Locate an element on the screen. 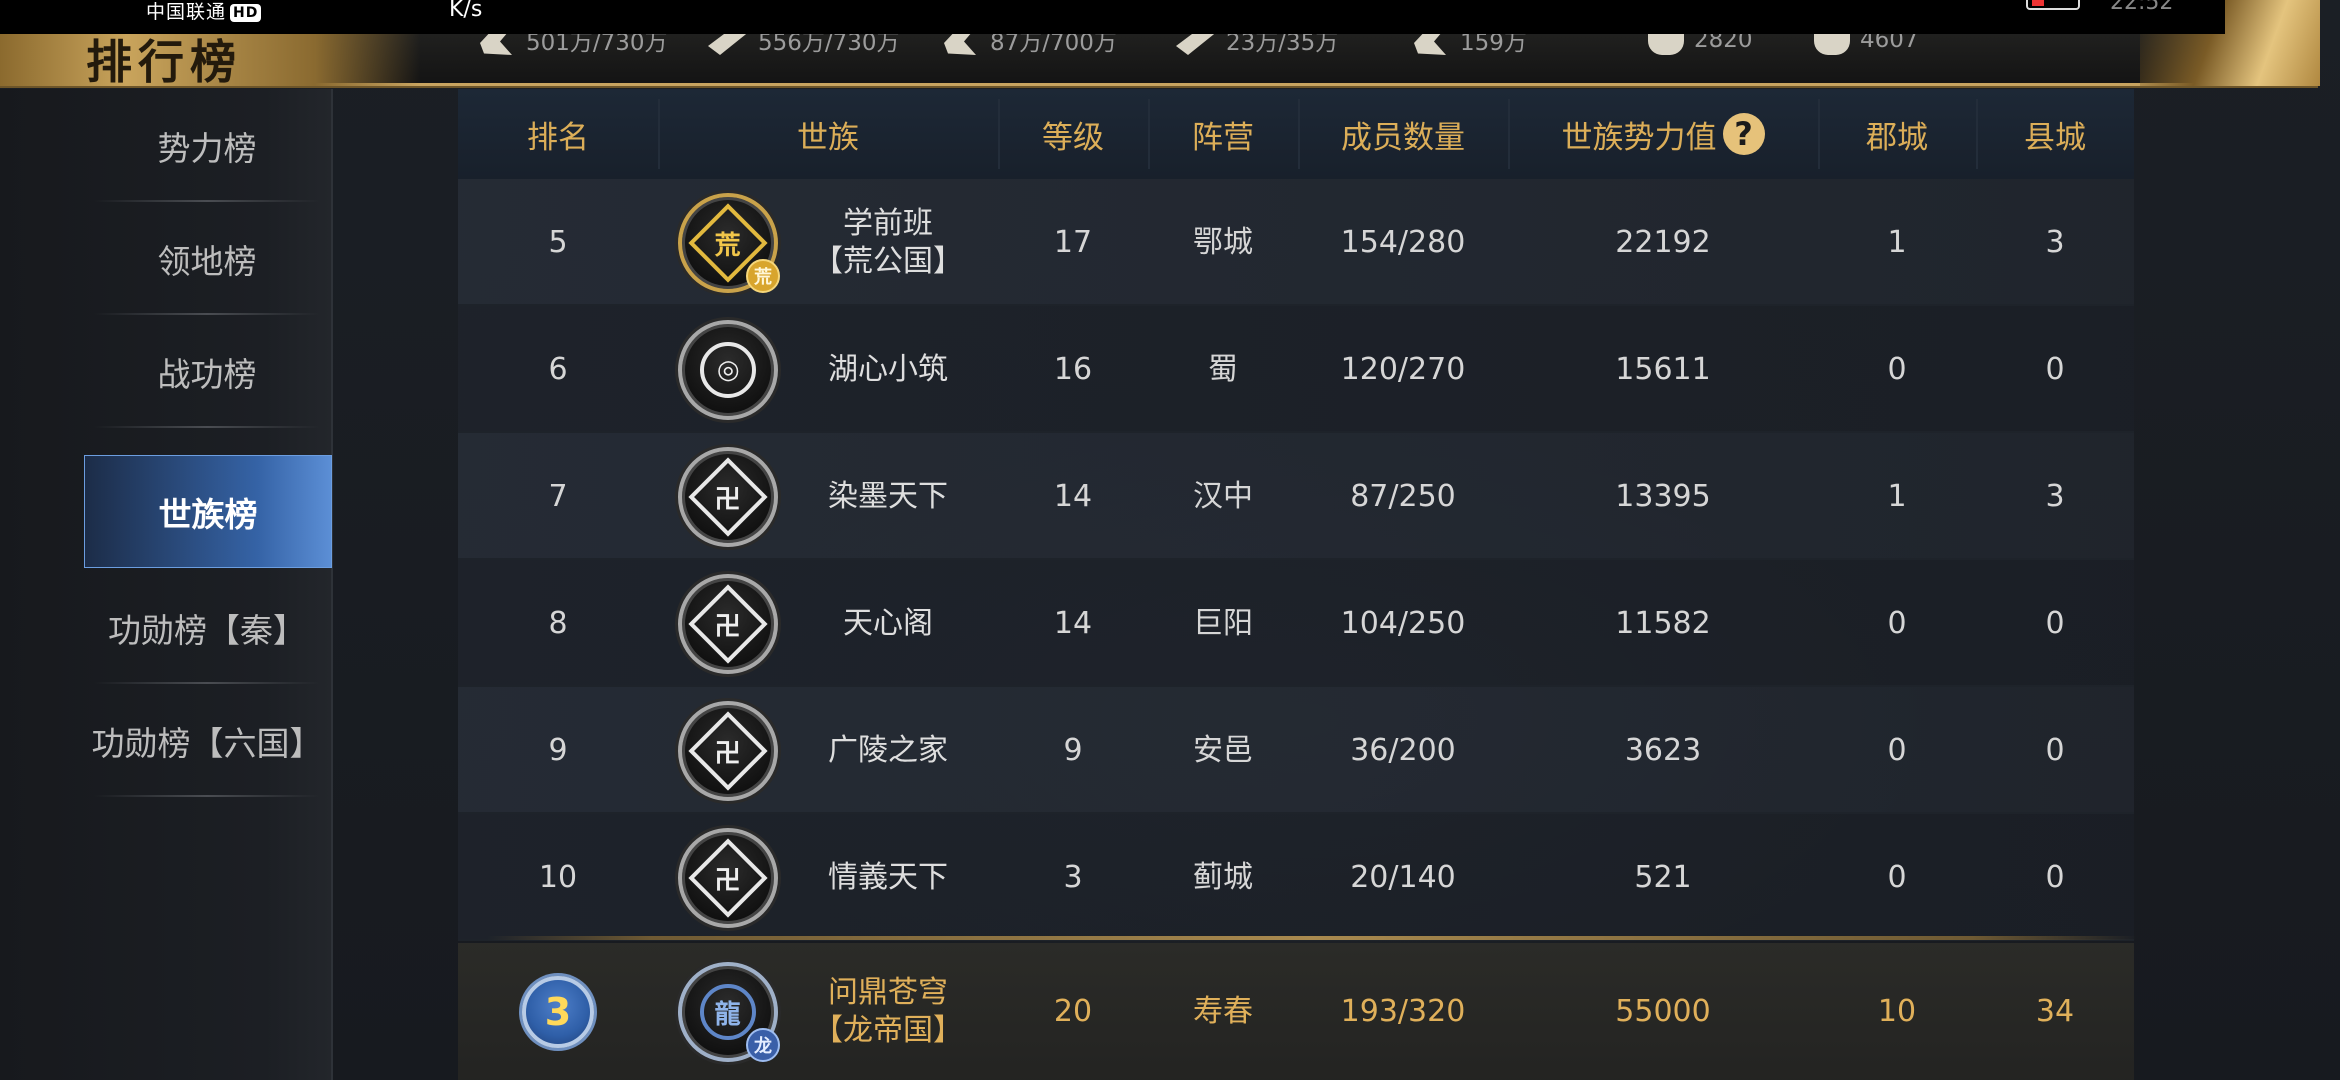 This screenshot has width=2340, height=1080. emblem-glyph: 龍 is located at coordinates (728, 1014).